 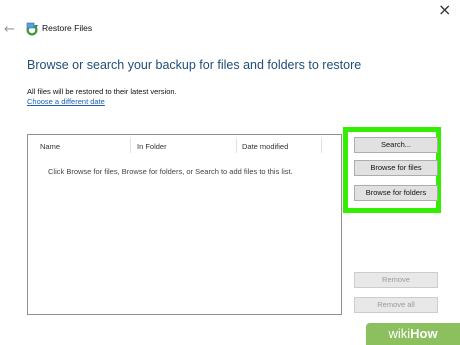 What do you see at coordinates (396, 193) in the screenshot?
I see `browse-for-folders-button: Browse for folders` at bounding box center [396, 193].